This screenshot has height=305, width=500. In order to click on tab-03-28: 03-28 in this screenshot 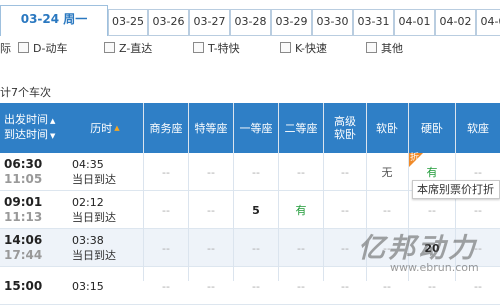, I will do `click(250, 22)`.